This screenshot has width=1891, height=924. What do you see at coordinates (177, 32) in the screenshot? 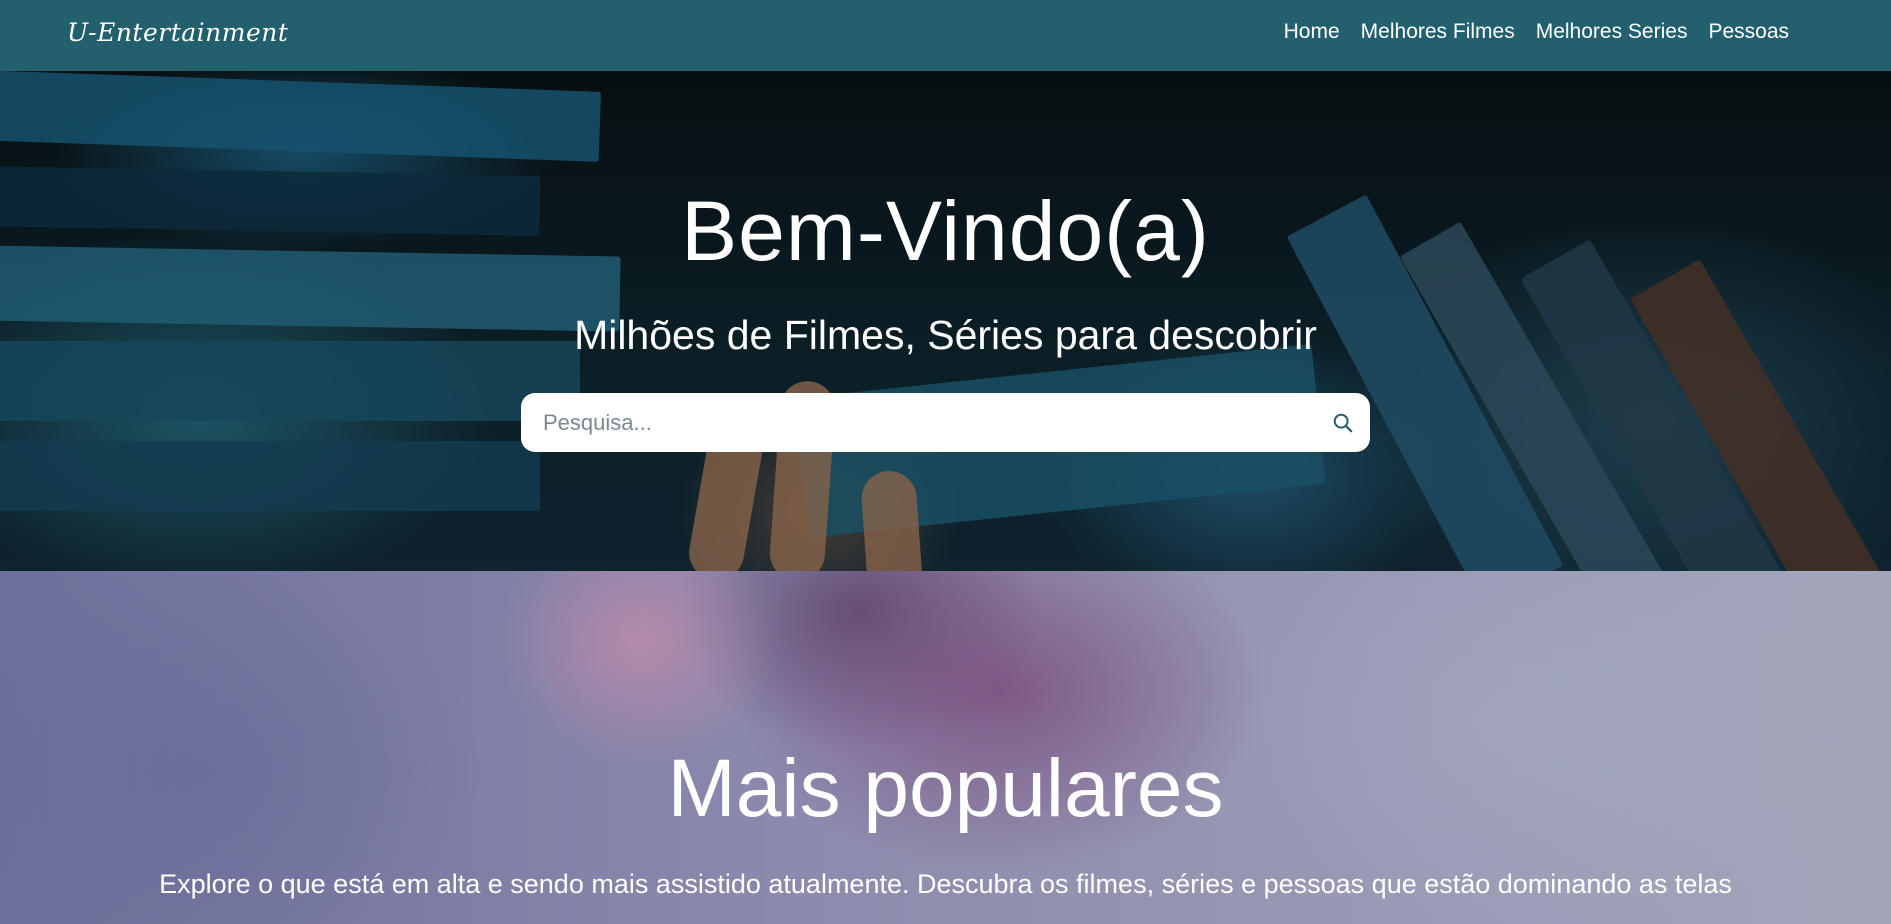
I see `brand-logo: U-Entertainment` at bounding box center [177, 32].